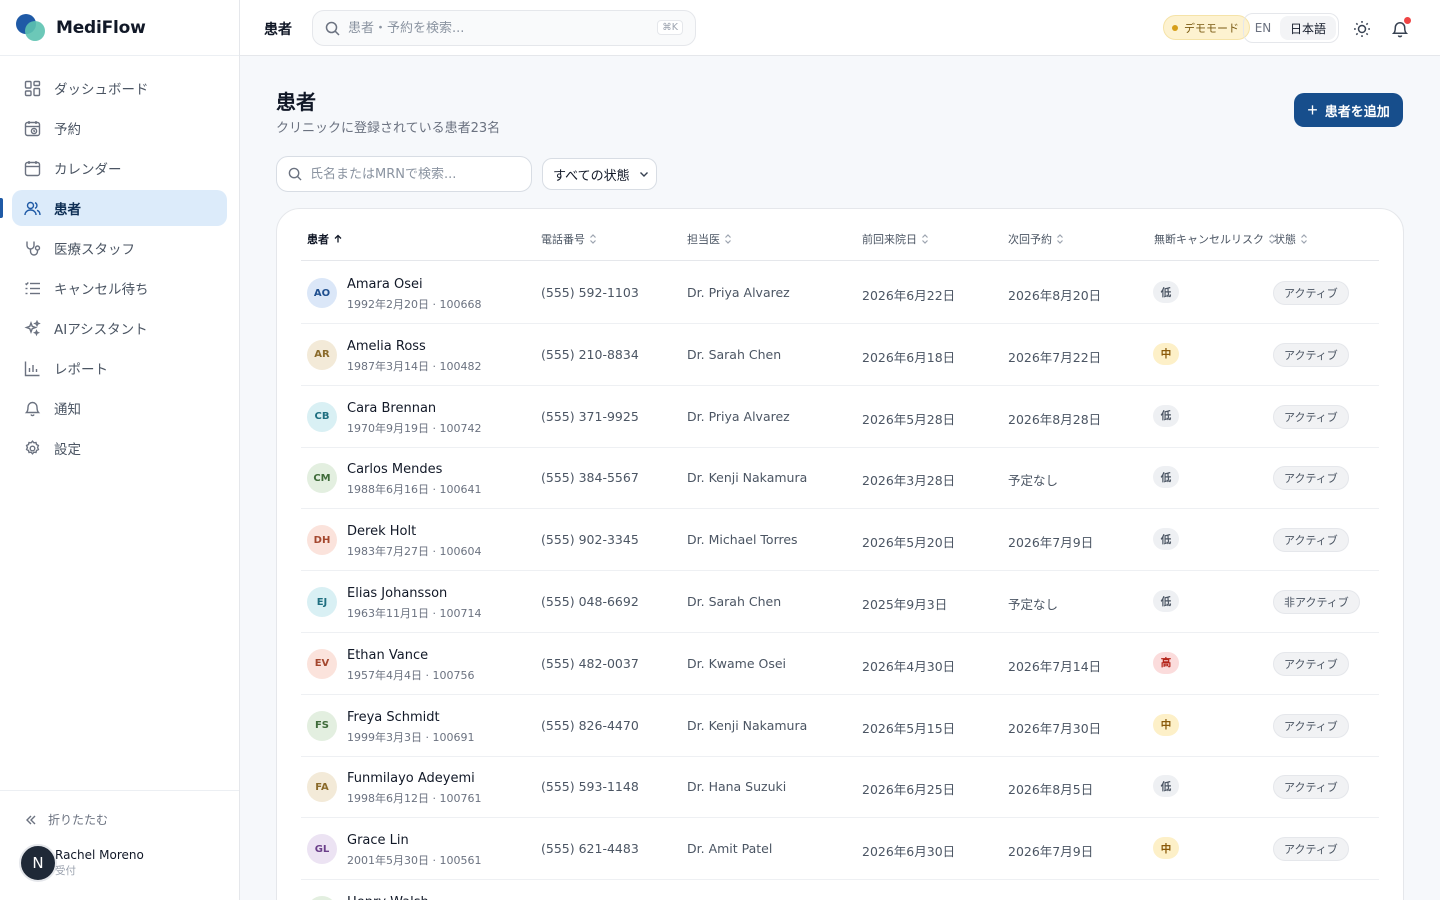 Image resolution: width=1440 pixels, height=900 pixels. I want to click on patient-name: Amara Osei, so click(385, 284).